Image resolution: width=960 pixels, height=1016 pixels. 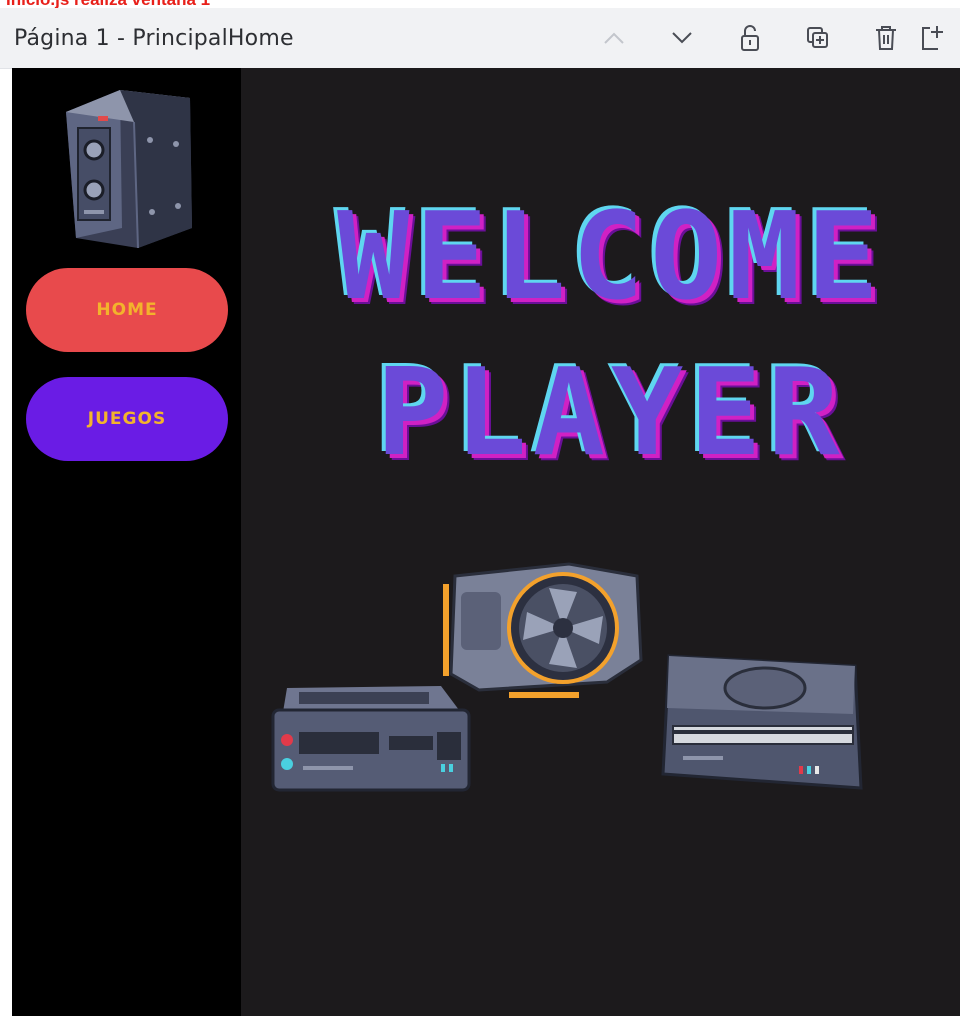 I want to click on chevron-up-icon, so click(x=614, y=38).